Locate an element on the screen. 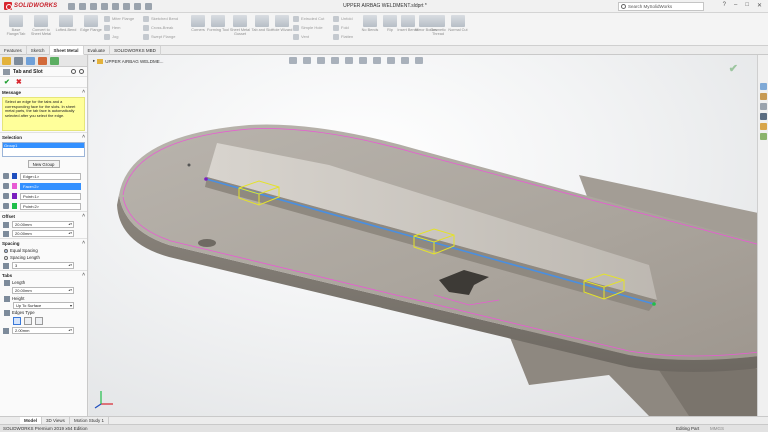 The height and width of the screenshot is (432, 768). options-icon is located at coordinates (148, 6).